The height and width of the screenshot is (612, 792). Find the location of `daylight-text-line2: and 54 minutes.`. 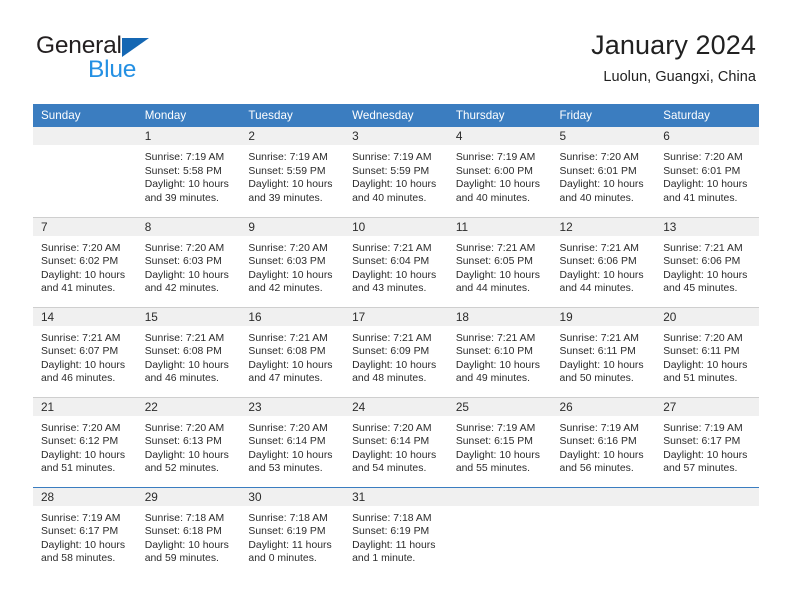

daylight-text-line2: and 54 minutes. is located at coordinates (389, 469).